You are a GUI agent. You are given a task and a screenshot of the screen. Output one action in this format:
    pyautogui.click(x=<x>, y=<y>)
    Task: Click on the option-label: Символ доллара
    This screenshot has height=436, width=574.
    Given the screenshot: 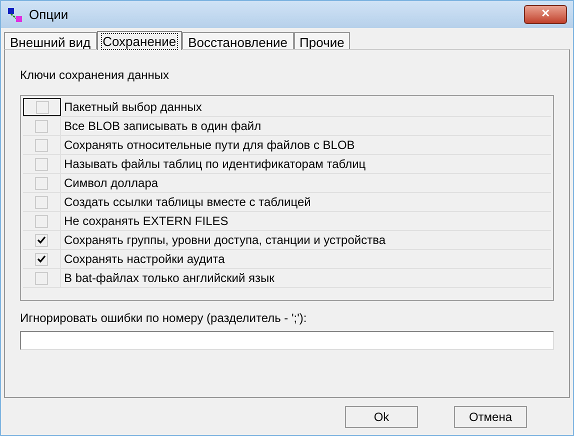 What is the action you would take?
    pyautogui.click(x=110, y=183)
    